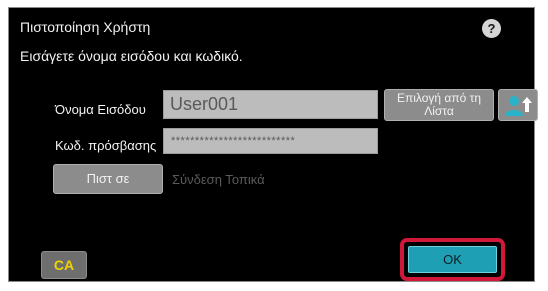  I want to click on help-glyph: ?, so click(491, 28).